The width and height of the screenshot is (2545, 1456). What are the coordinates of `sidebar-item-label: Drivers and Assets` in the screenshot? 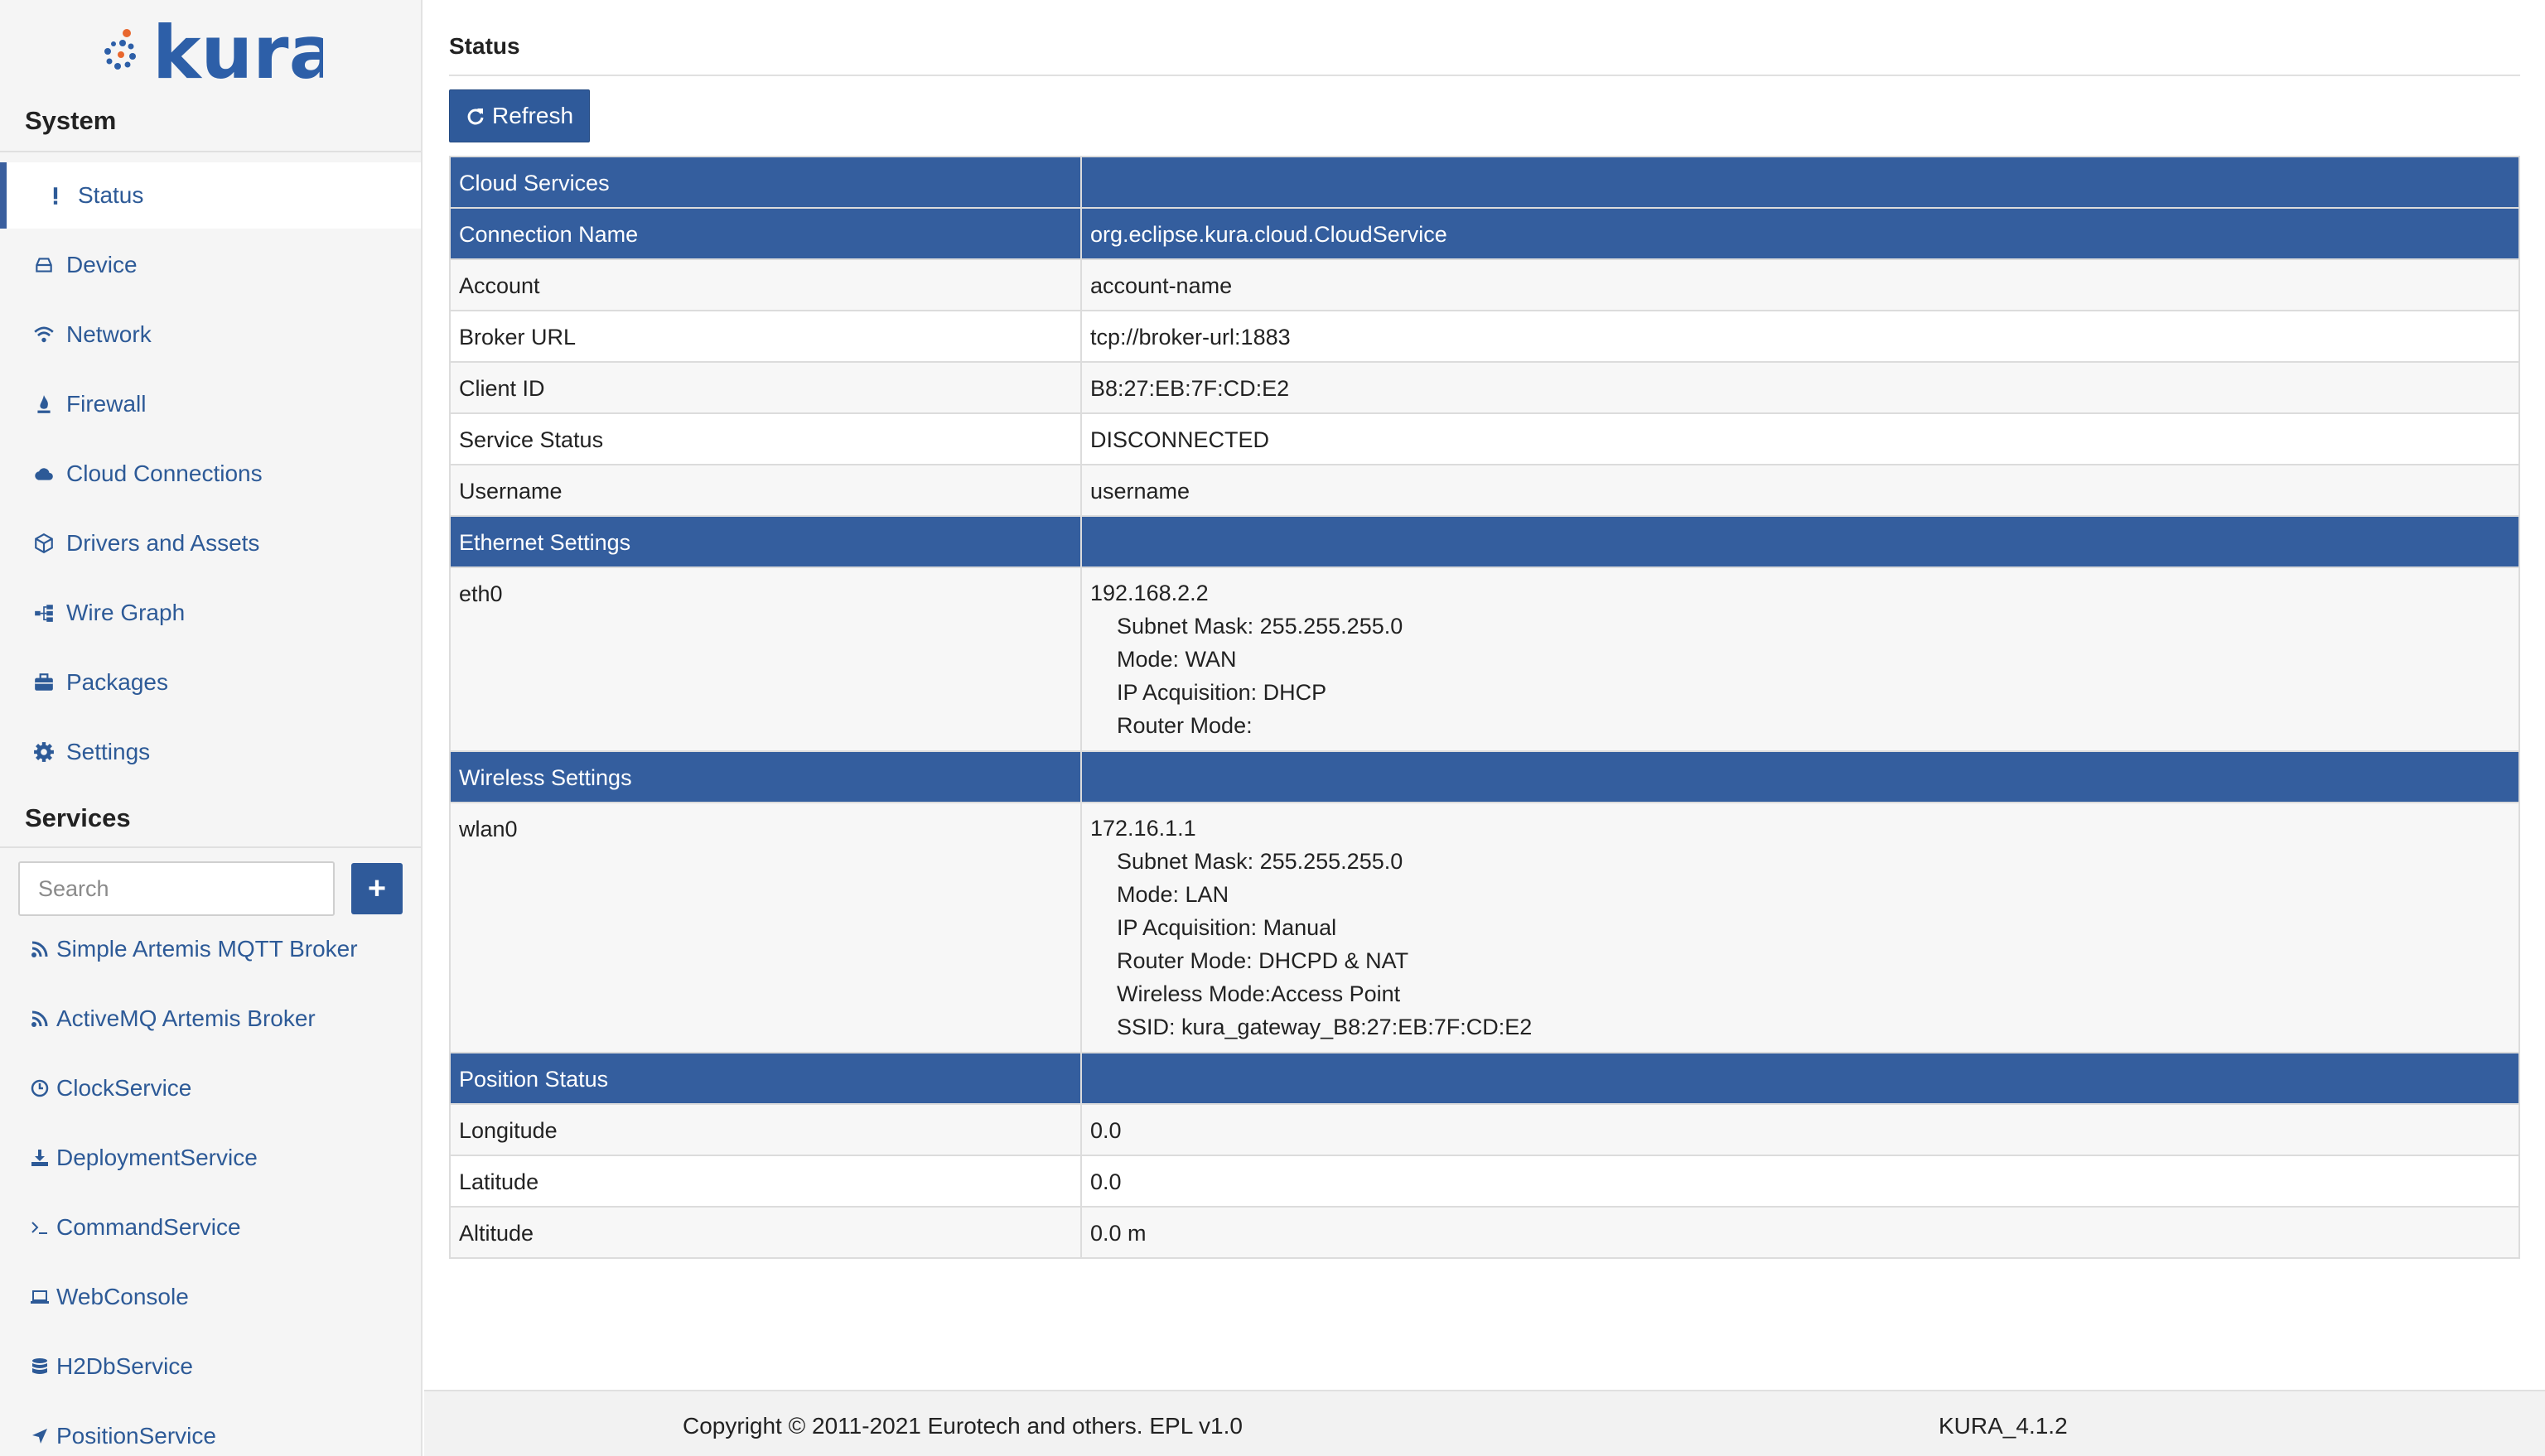 It's located at (163, 543).